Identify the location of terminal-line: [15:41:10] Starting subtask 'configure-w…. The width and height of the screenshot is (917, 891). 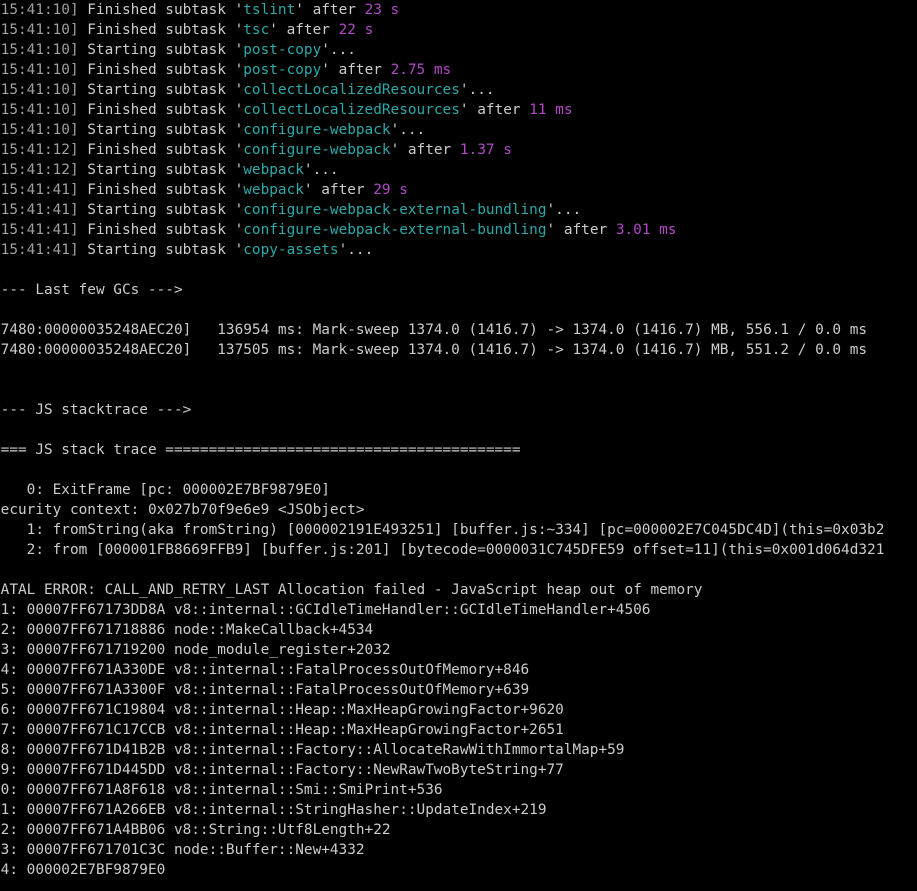
(458, 130).